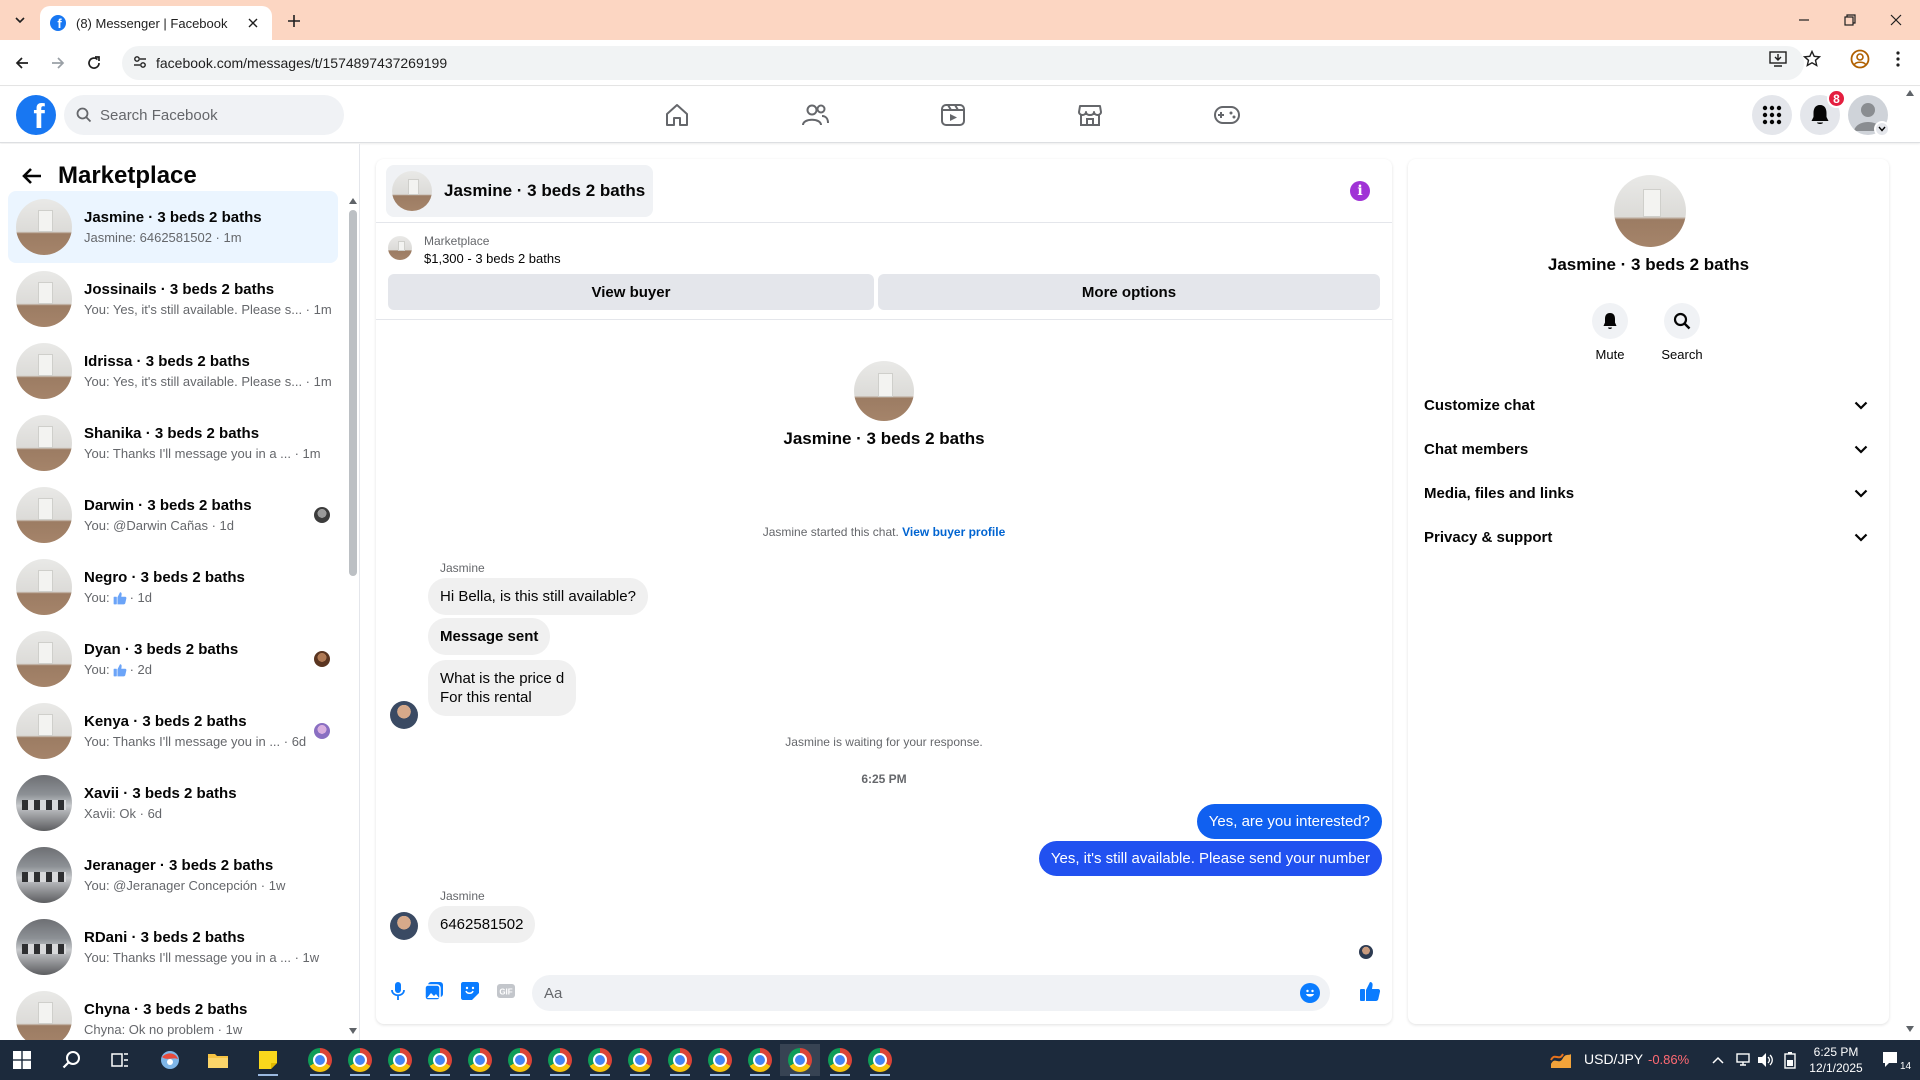 This screenshot has width=1920, height=1080. Describe the element at coordinates (953, 532) in the screenshot. I see `view-buyer-profile-link: View buyer profile` at that location.